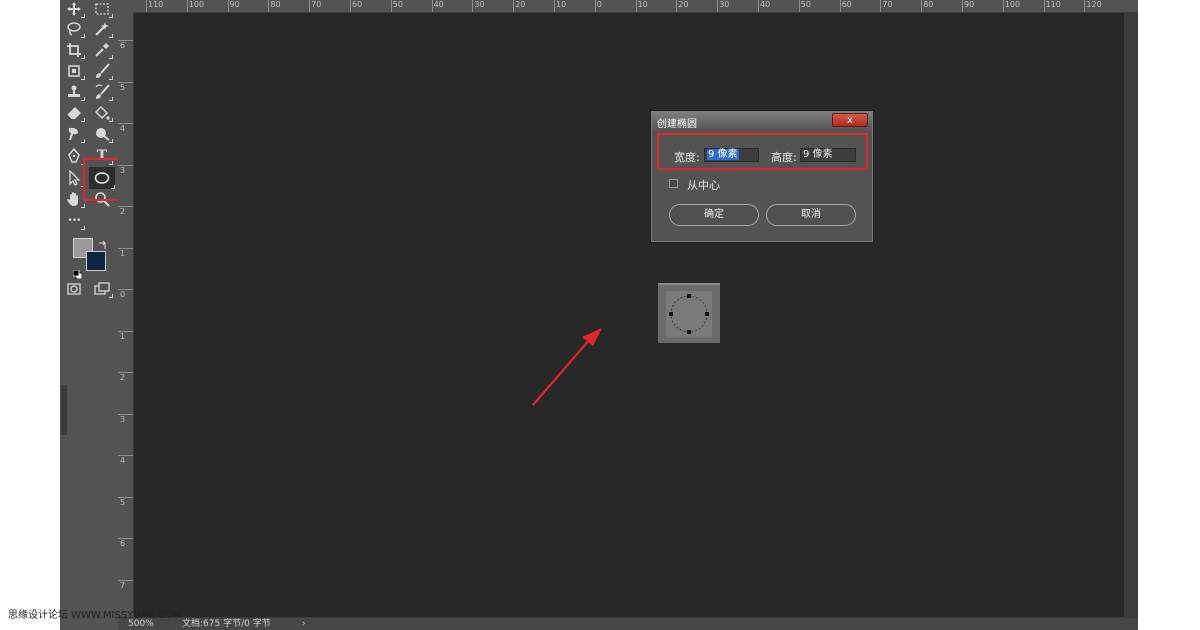 Image resolution: width=1200 pixels, height=630 pixels. I want to click on close-icon: x, so click(850, 120).